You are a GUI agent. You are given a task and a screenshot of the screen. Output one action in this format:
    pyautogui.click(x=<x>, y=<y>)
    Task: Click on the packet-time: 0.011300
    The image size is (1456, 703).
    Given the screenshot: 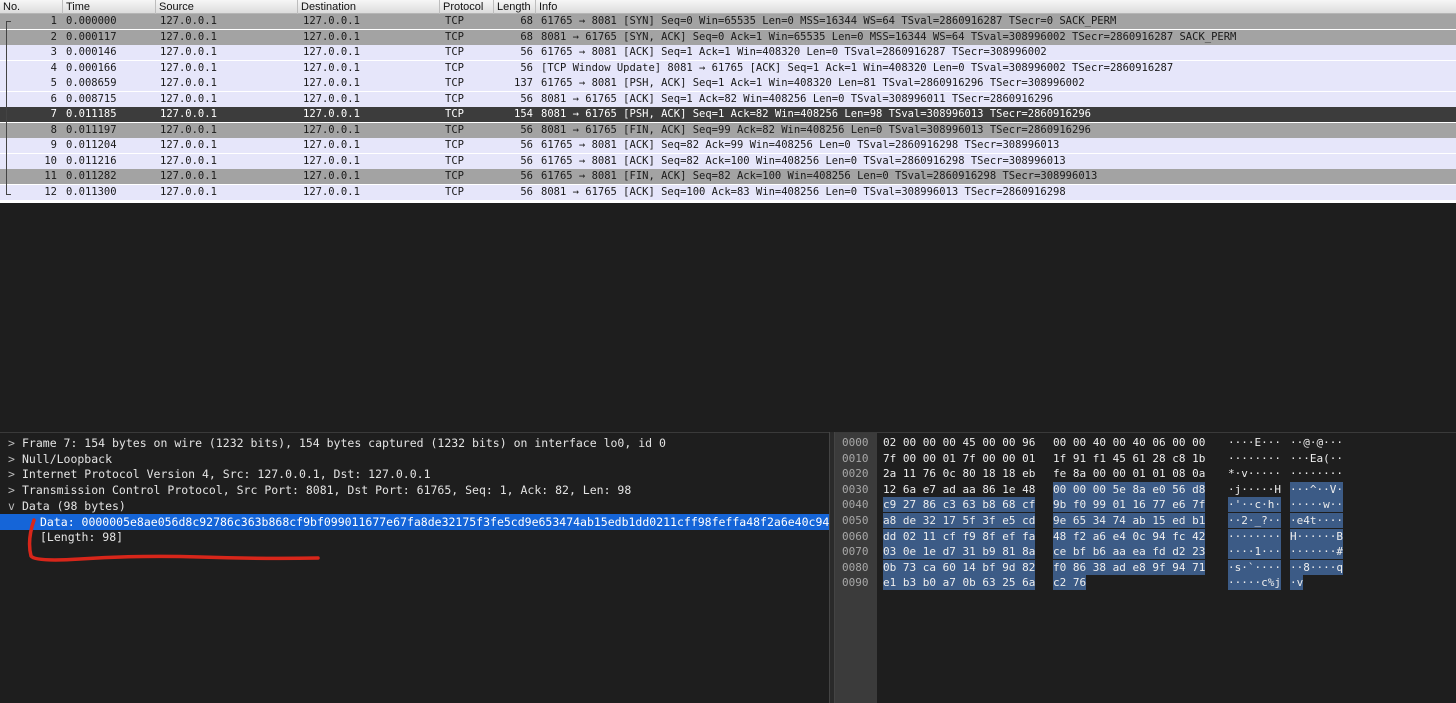 What is the action you would take?
    pyautogui.click(x=91, y=191)
    